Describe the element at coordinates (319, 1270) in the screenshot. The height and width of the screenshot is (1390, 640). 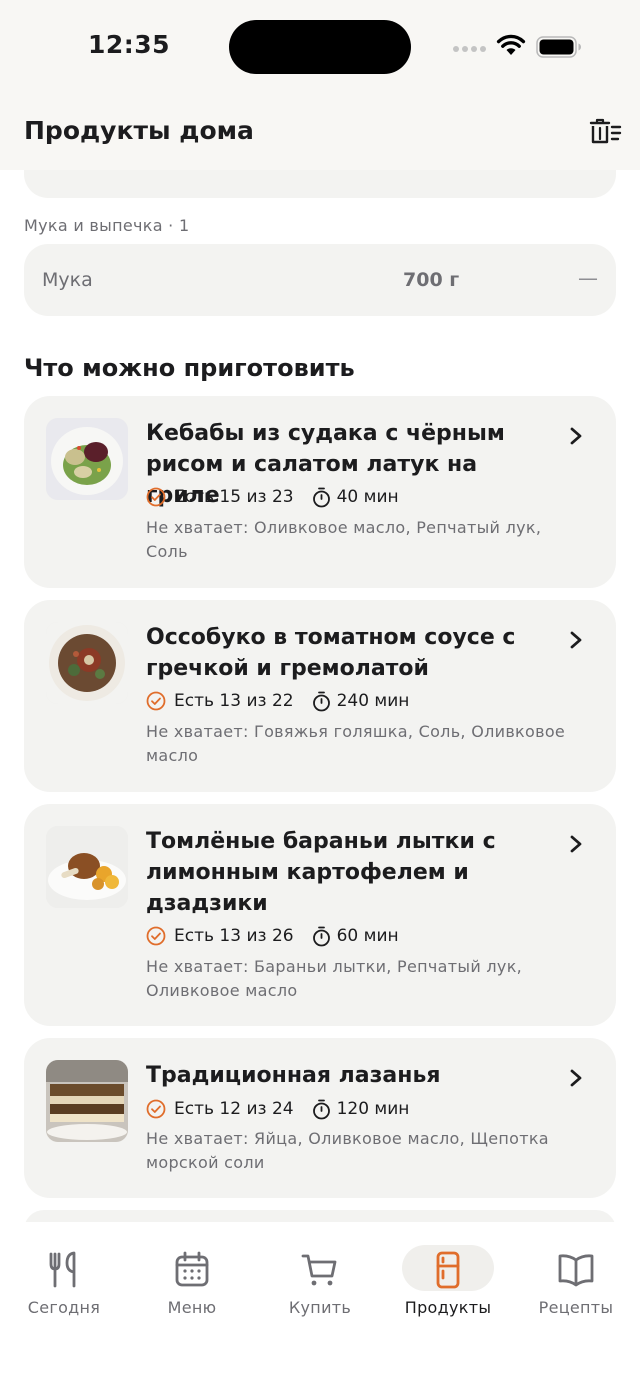
I see `cart-icon` at that location.